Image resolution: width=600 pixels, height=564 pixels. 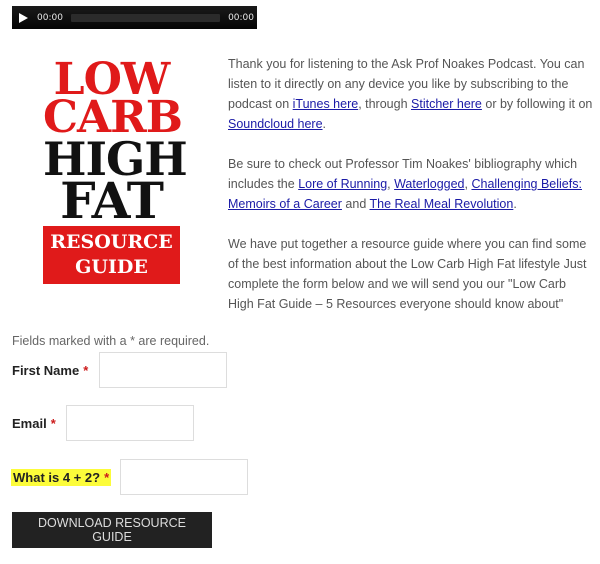 What do you see at coordinates (446, 104) in the screenshot?
I see `stitcher-link: Stitcher here` at bounding box center [446, 104].